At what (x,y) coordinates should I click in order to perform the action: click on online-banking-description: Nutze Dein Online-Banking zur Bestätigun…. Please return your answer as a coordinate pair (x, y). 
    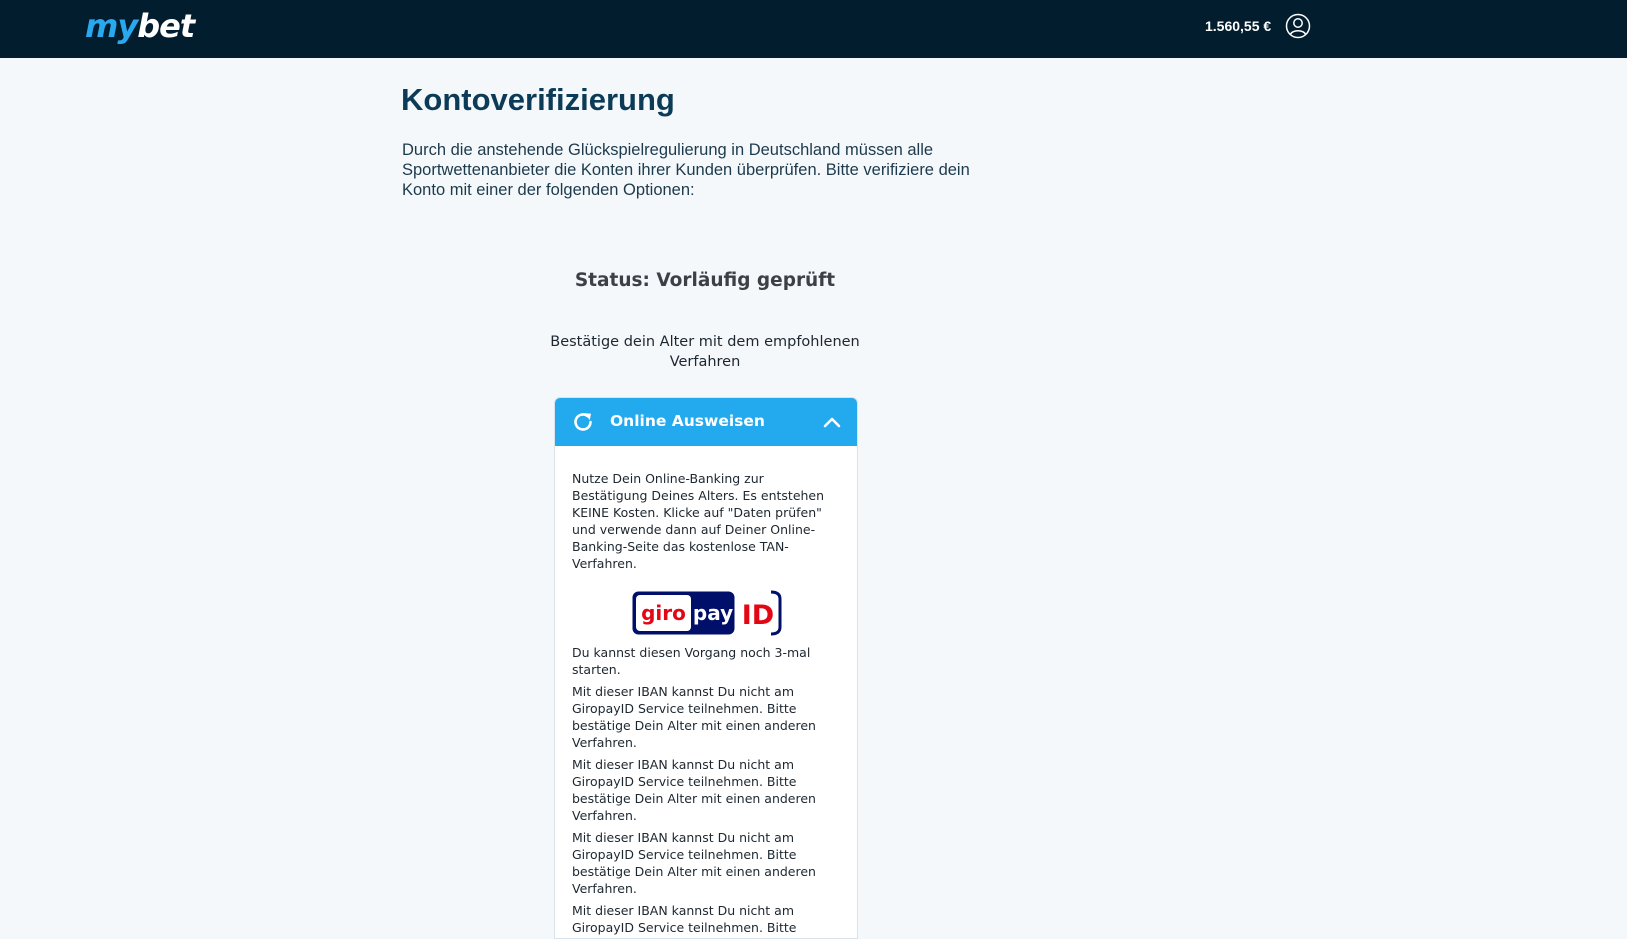
    Looking at the image, I should click on (698, 521).